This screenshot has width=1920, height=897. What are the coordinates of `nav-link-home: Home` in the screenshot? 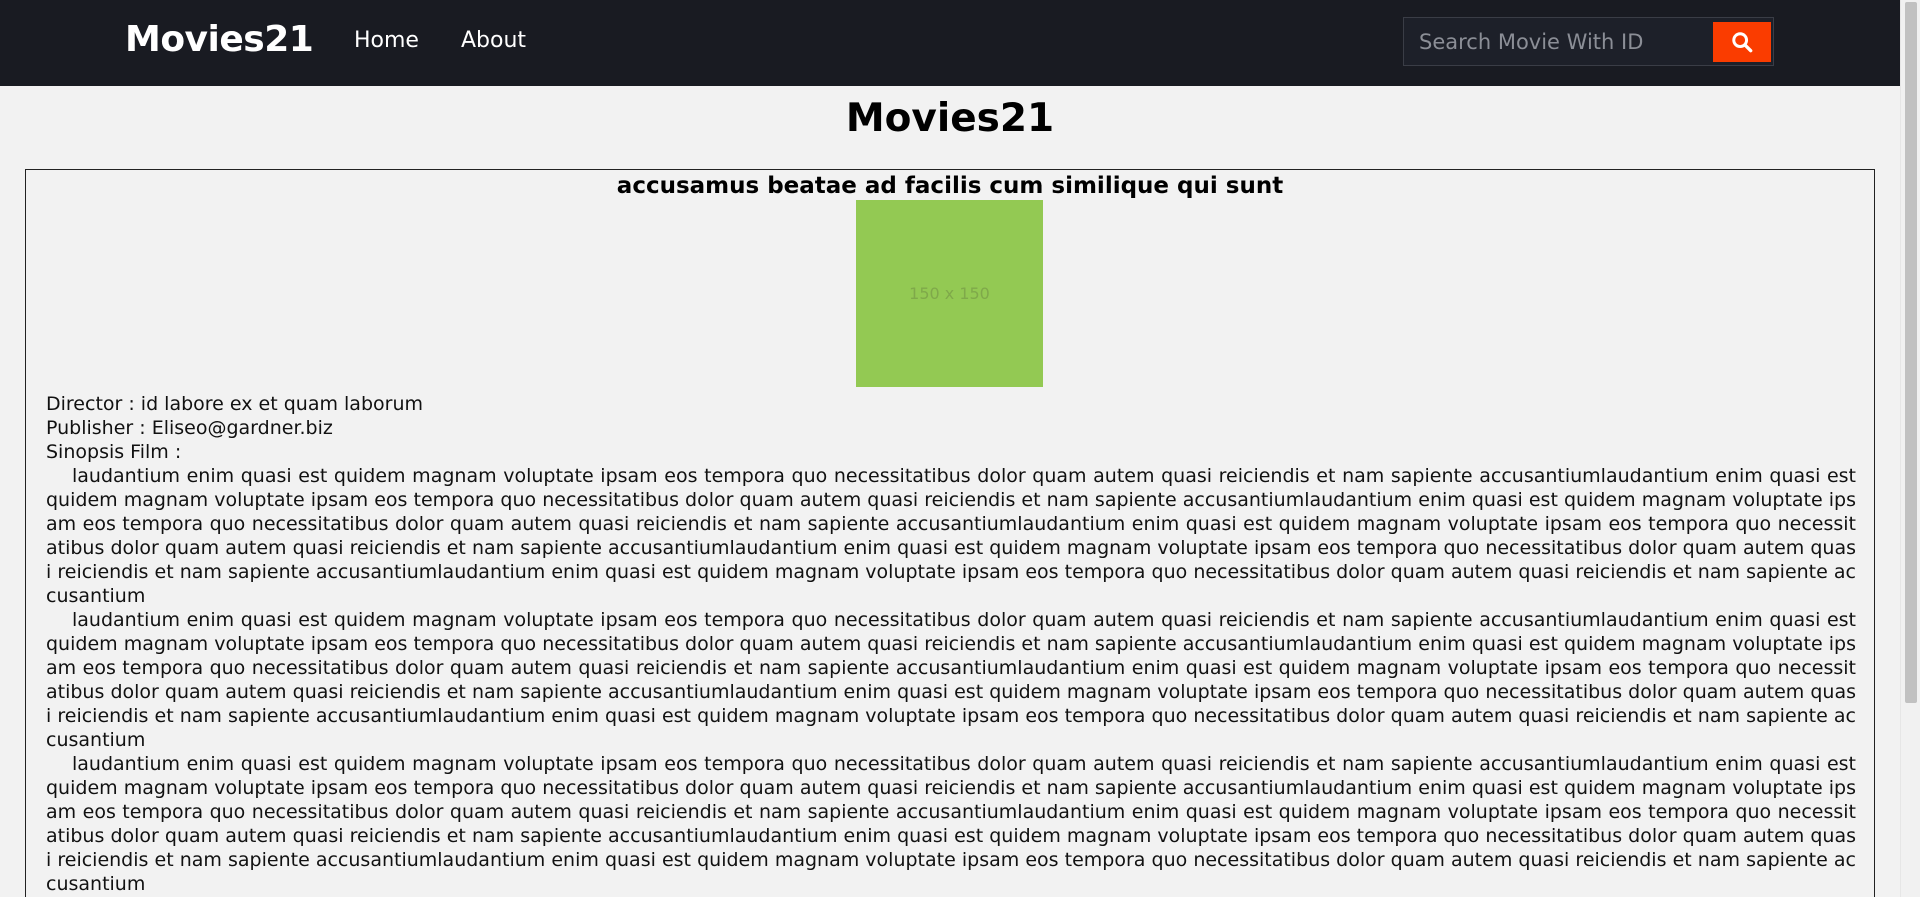 It's located at (386, 40).